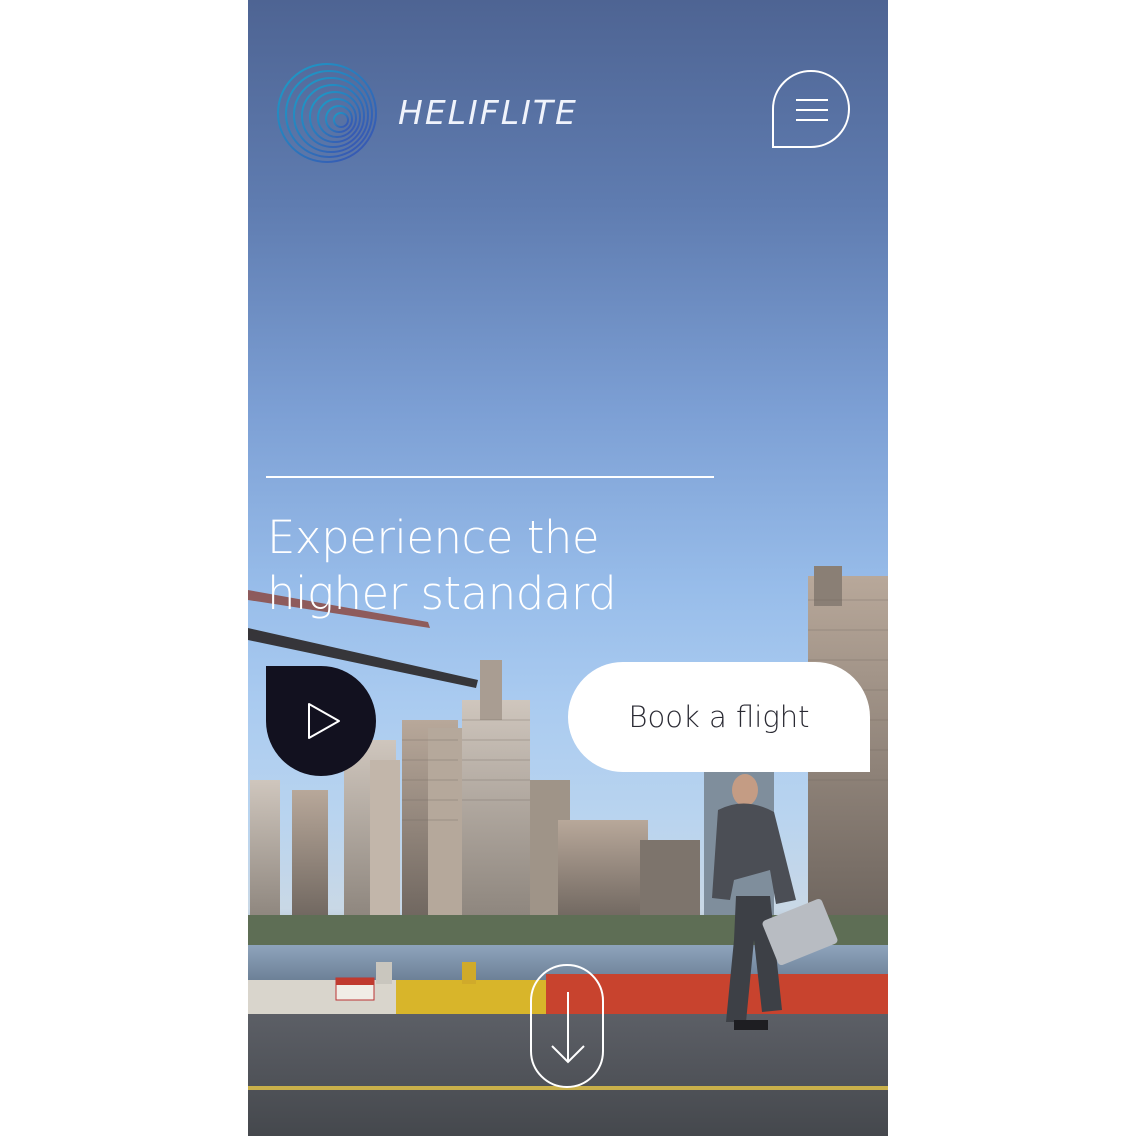 The height and width of the screenshot is (1136, 1136). I want to click on book-flight-label: Book a flight, so click(719, 717).